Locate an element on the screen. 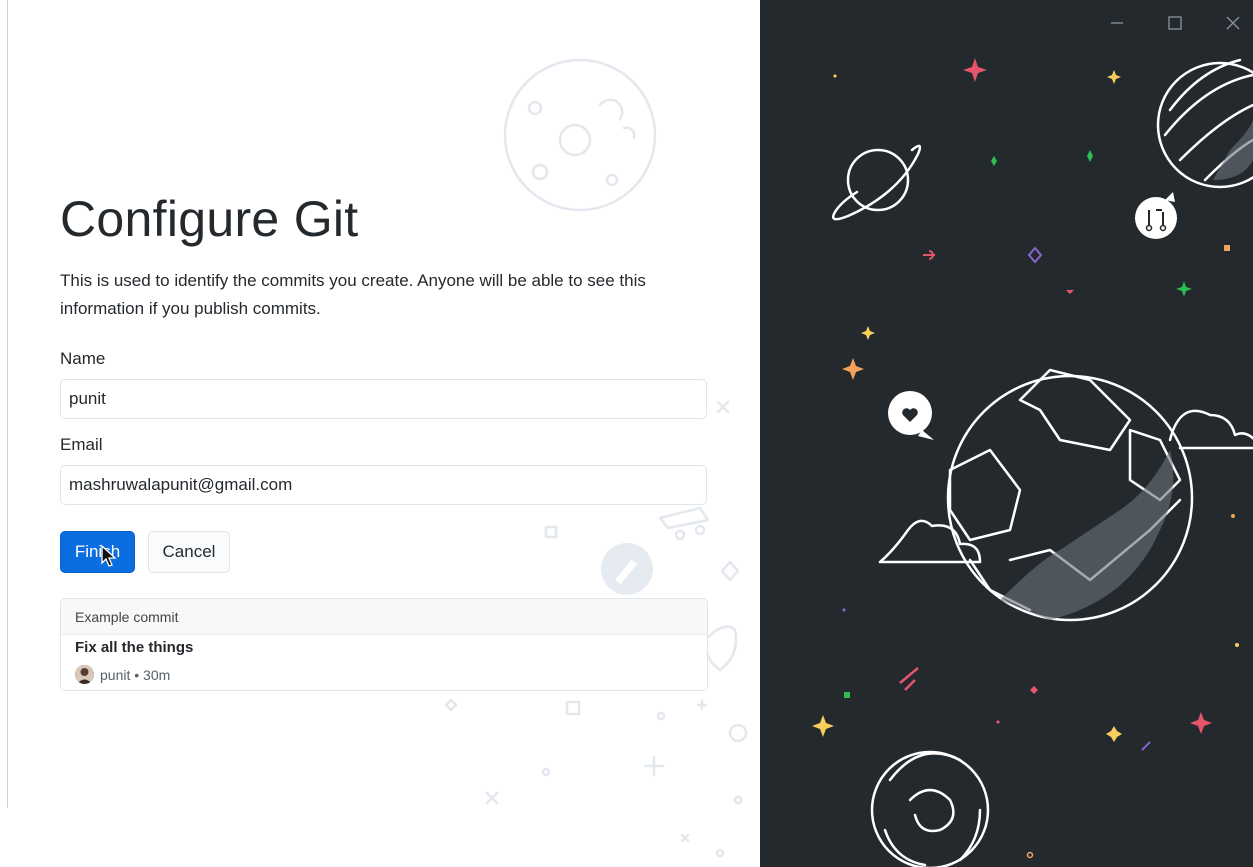 The width and height of the screenshot is (1253, 867). pull-request-bubble-icon is located at coordinates (1156, 215).